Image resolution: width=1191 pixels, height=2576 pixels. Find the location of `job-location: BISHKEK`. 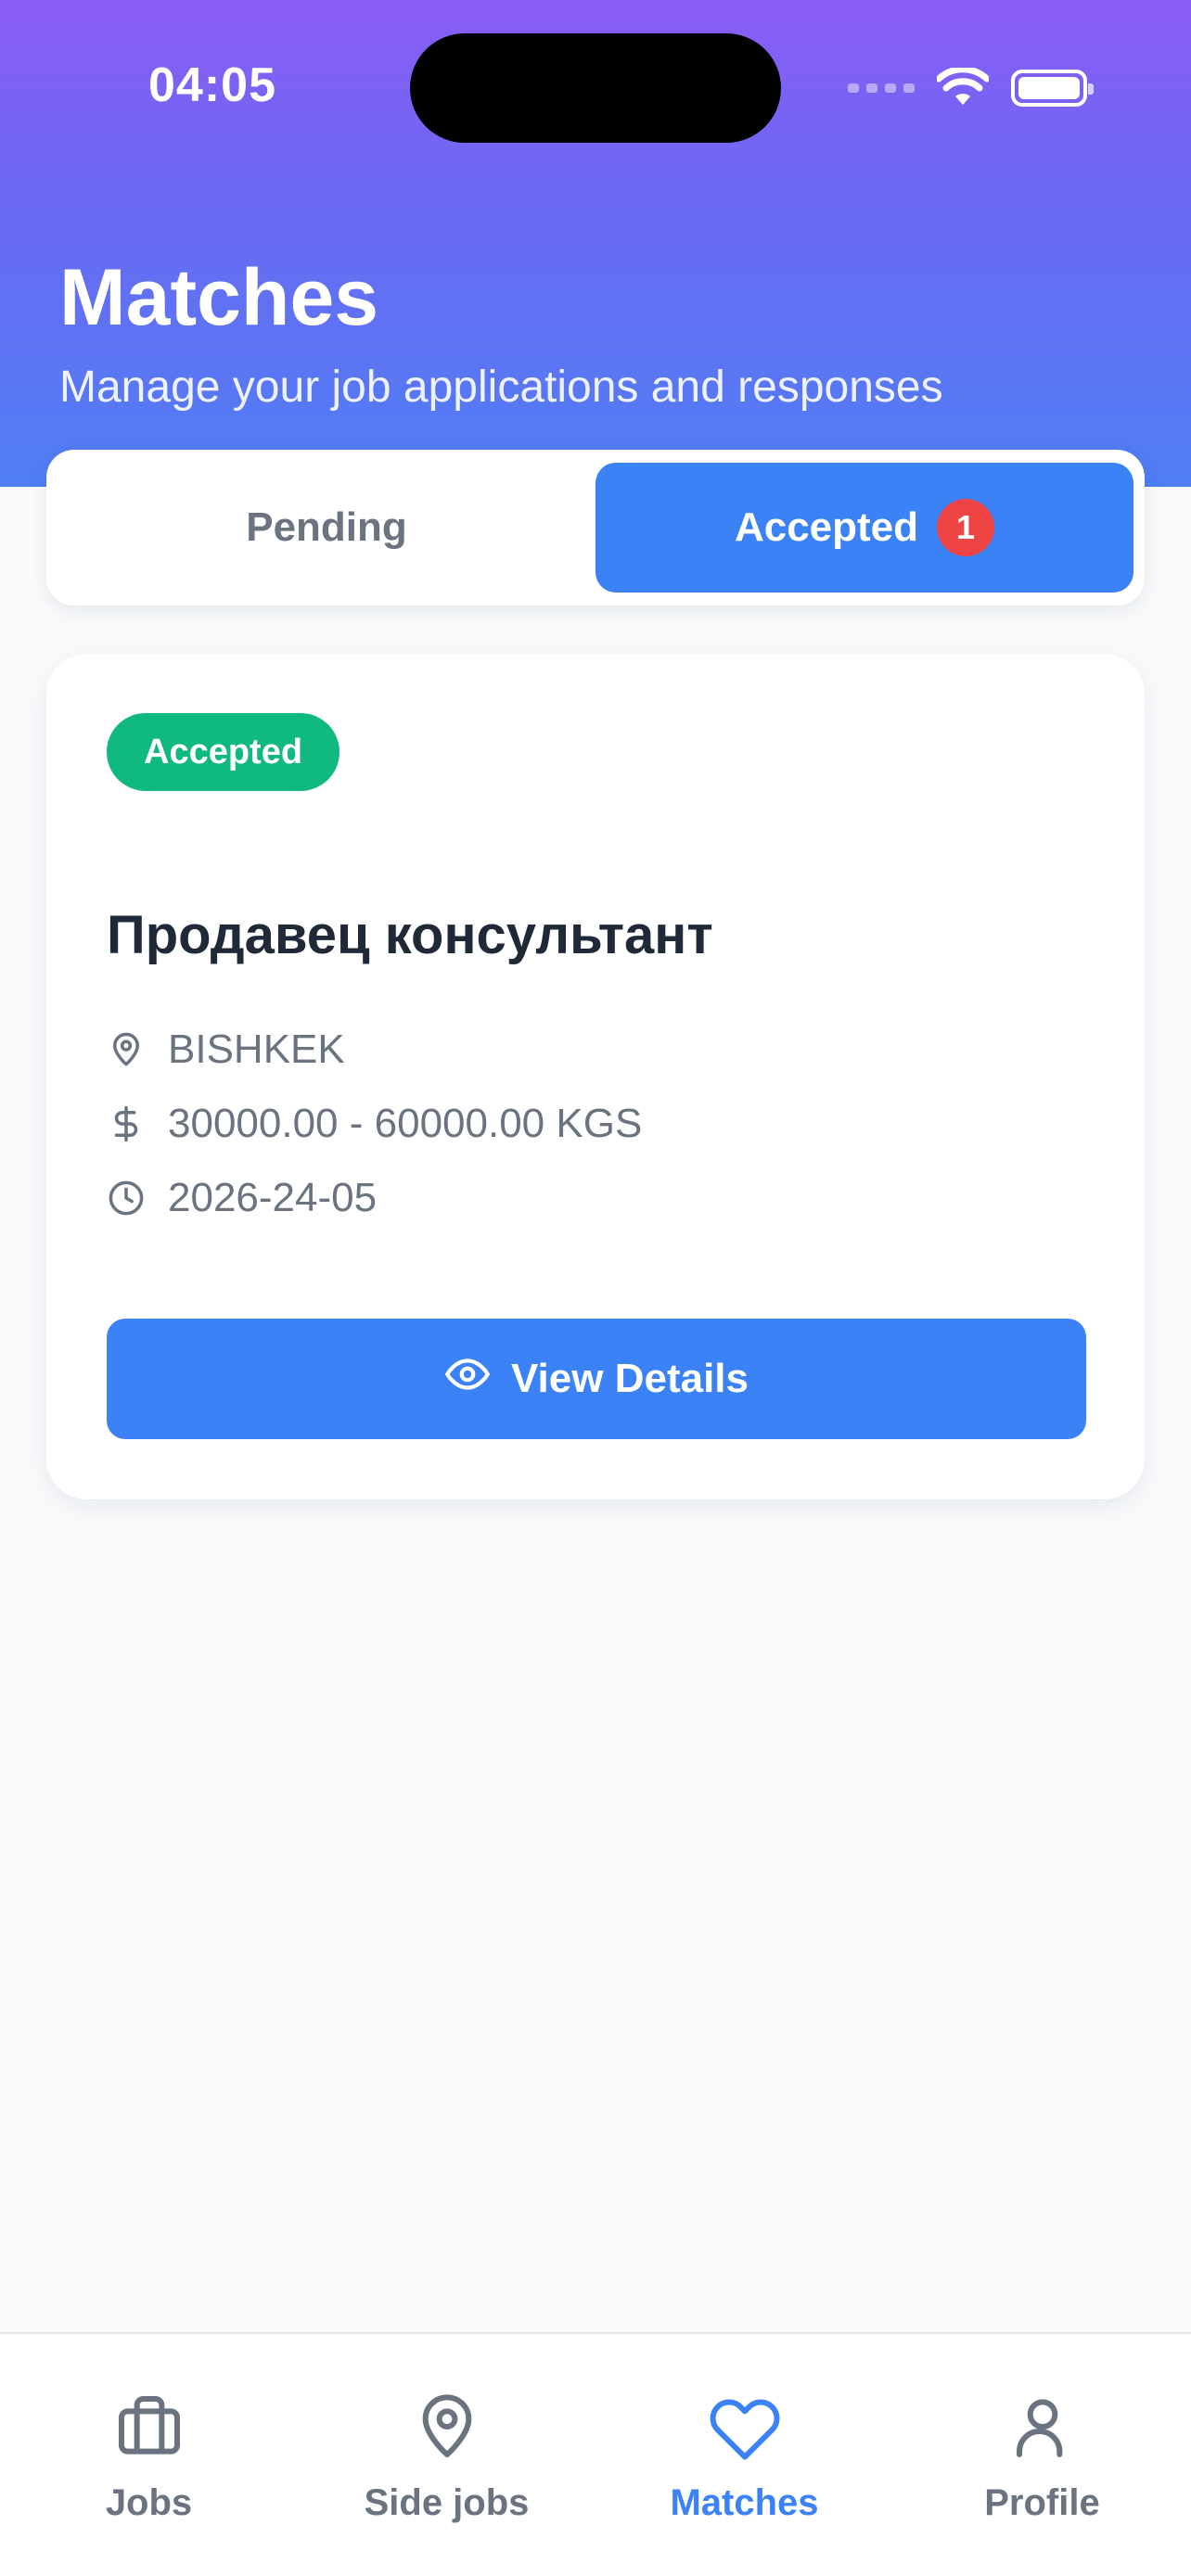

job-location: BISHKEK is located at coordinates (226, 1050).